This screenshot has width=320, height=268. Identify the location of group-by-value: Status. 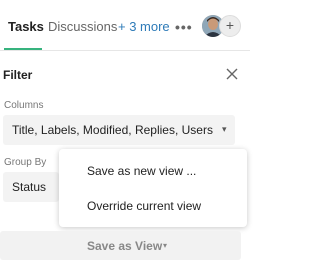
(29, 187).